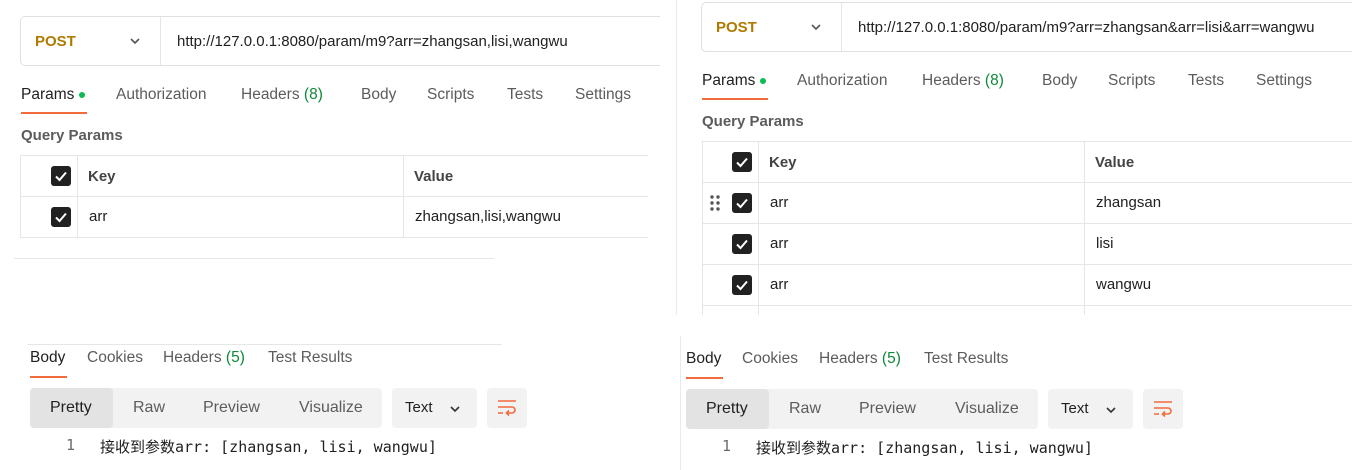 This screenshot has width=1352, height=470. What do you see at coordinates (488, 216) in the screenshot?
I see `param-value: zhangsan,lisi,wangwu` at bounding box center [488, 216].